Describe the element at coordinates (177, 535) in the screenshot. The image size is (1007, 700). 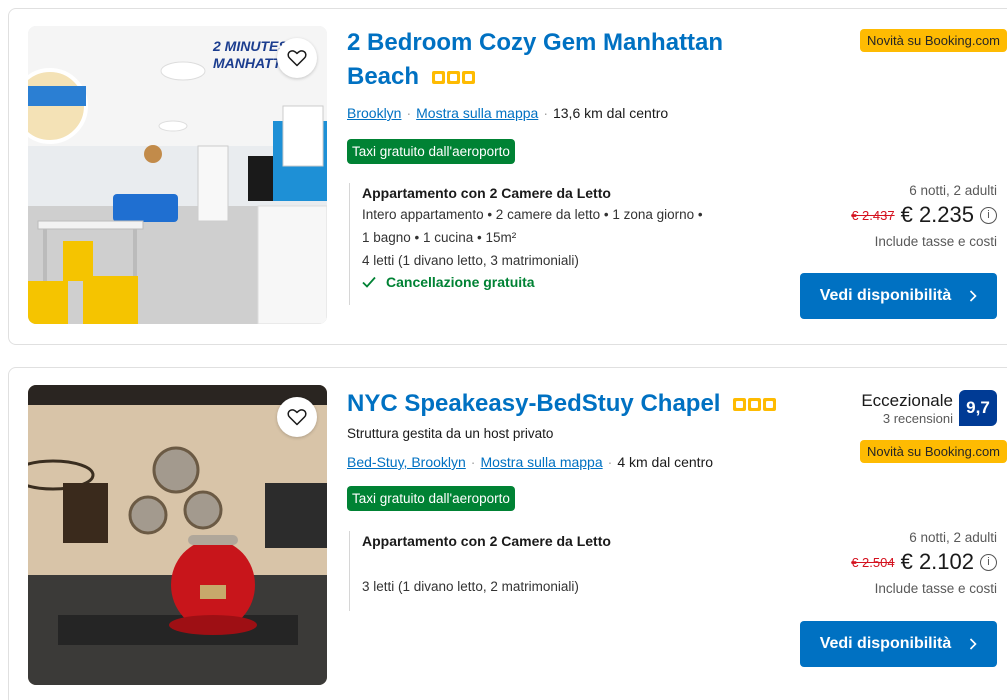
I see `property-photo` at that location.